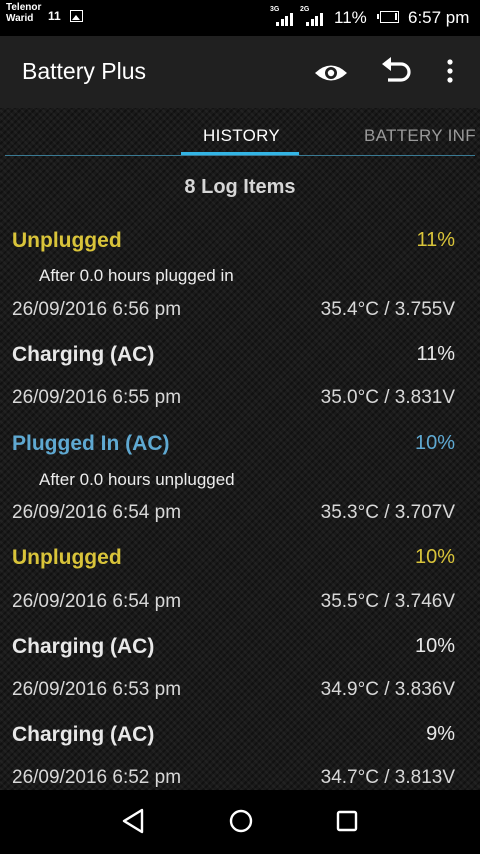 This screenshot has width=480, height=854. Describe the element at coordinates (91, 443) in the screenshot. I see `event-type: Plugged In (AC)` at that location.